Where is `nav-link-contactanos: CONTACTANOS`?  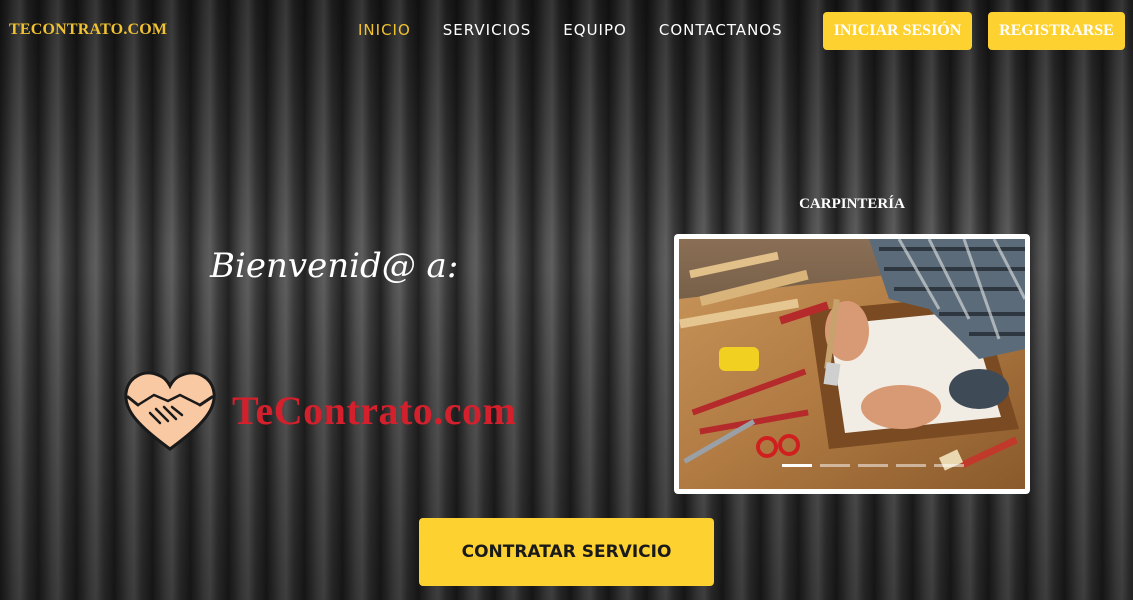
nav-link-contactanos: CONTACTANOS is located at coordinates (721, 30).